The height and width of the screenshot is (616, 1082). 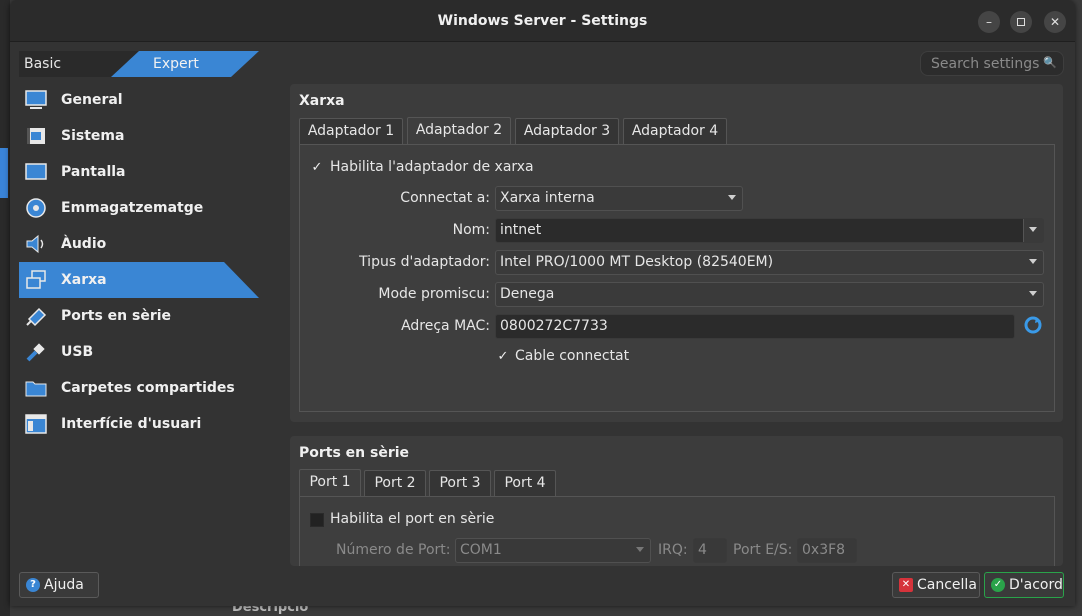 I want to click on sidebar-item-label: Ports en sèrie, so click(x=116, y=316).